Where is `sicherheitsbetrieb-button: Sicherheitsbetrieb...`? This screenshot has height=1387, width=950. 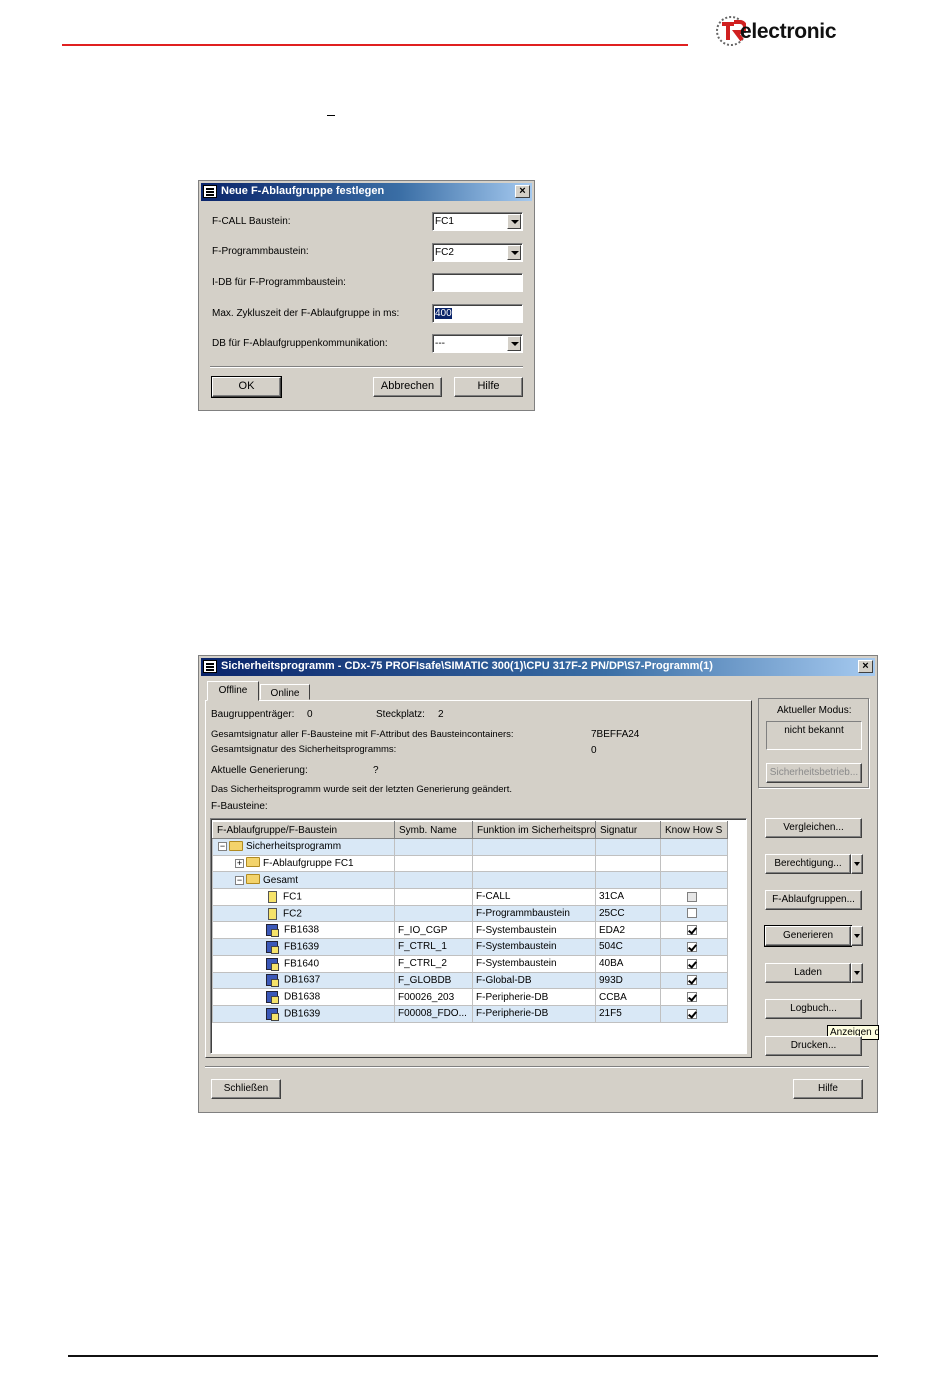
sicherheitsbetrieb-button: Sicherheitsbetrieb... is located at coordinates (814, 773).